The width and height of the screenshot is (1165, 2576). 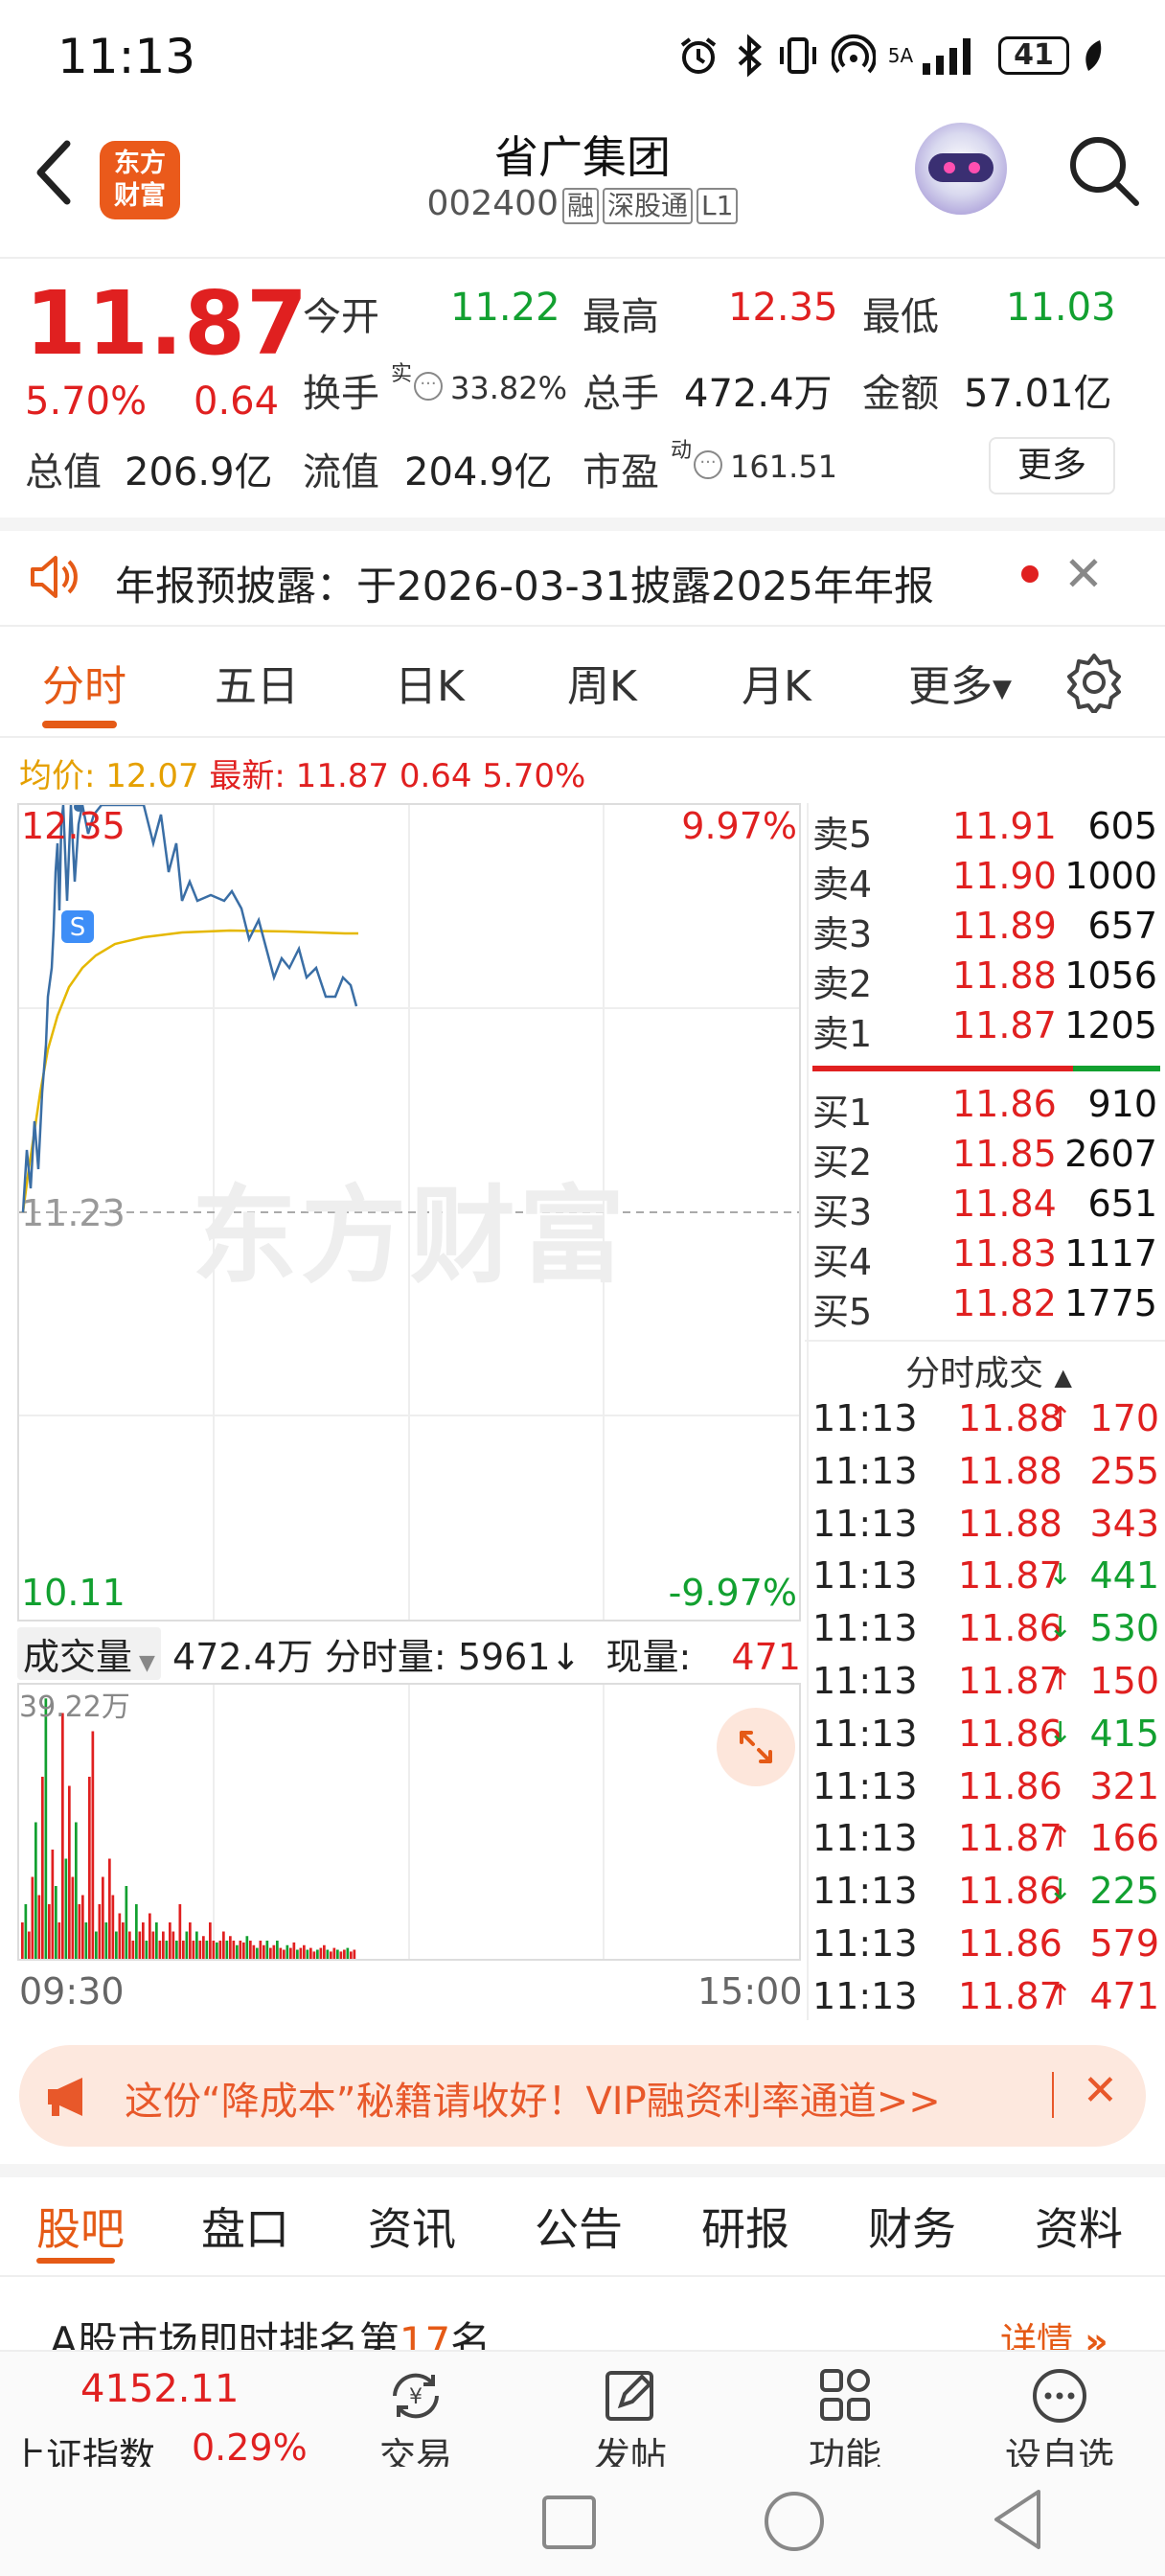 What do you see at coordinates (758, 394) in the screenshot?
I see `volume-value: 472.4万` at bounding box center [758, 394].